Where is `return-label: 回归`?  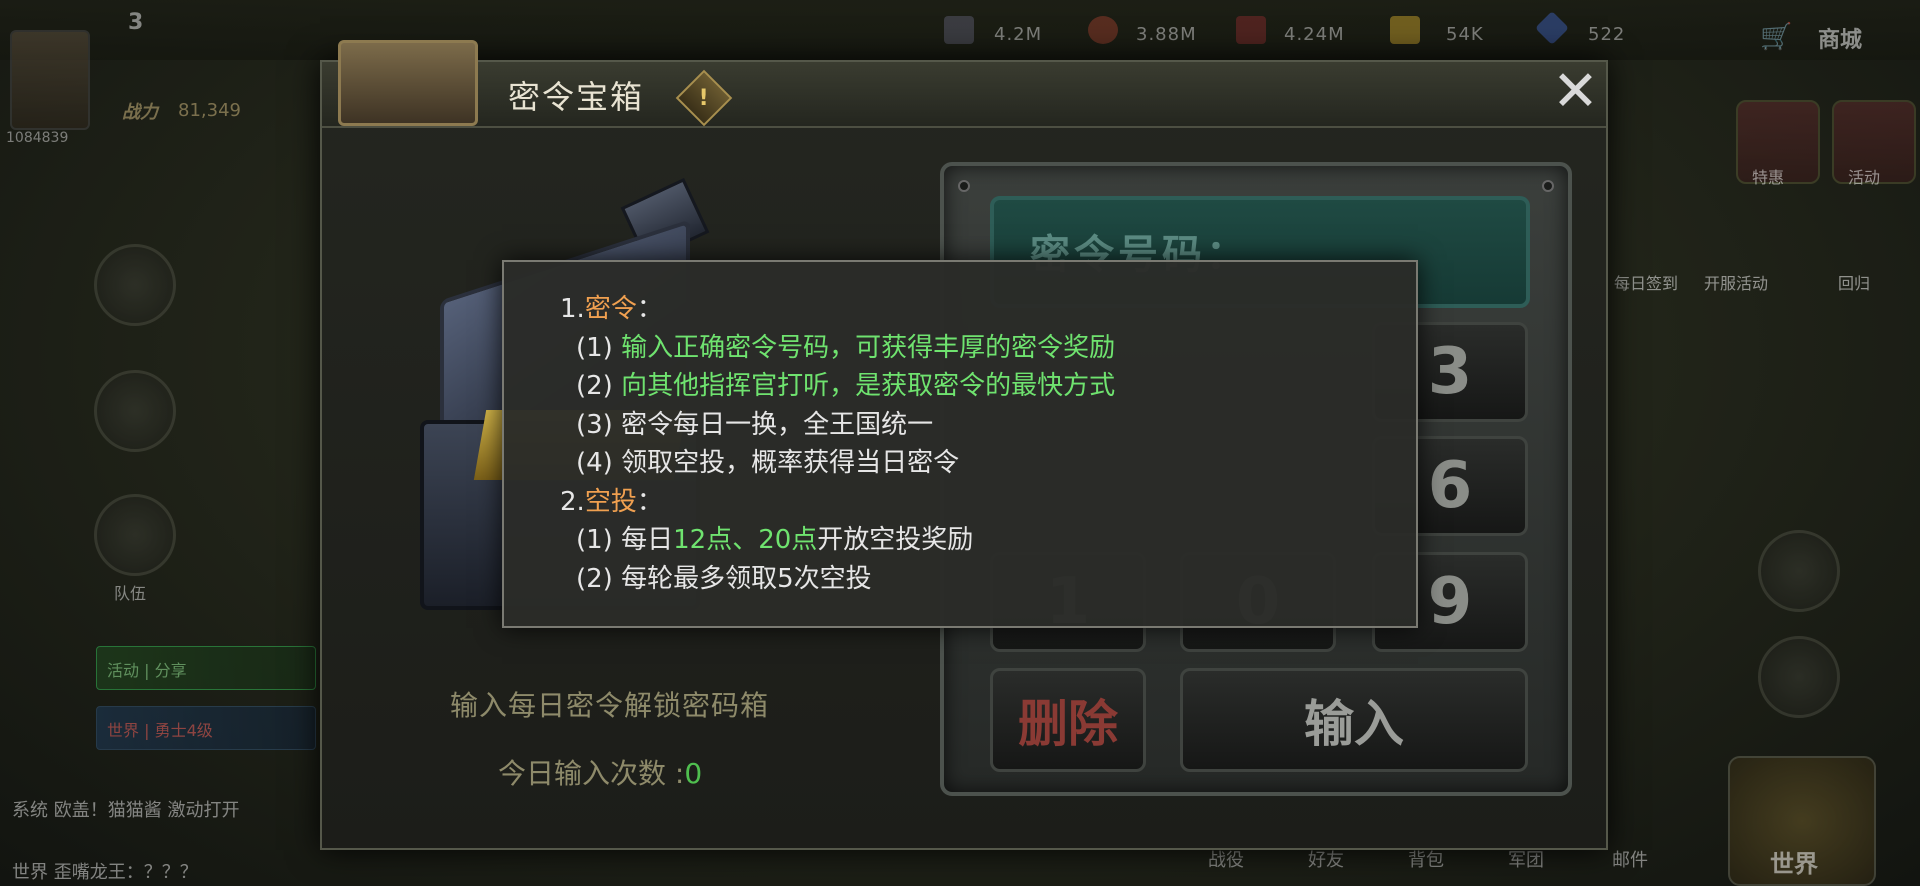
return-label: 回归 is located at coordinates (1854, 282).